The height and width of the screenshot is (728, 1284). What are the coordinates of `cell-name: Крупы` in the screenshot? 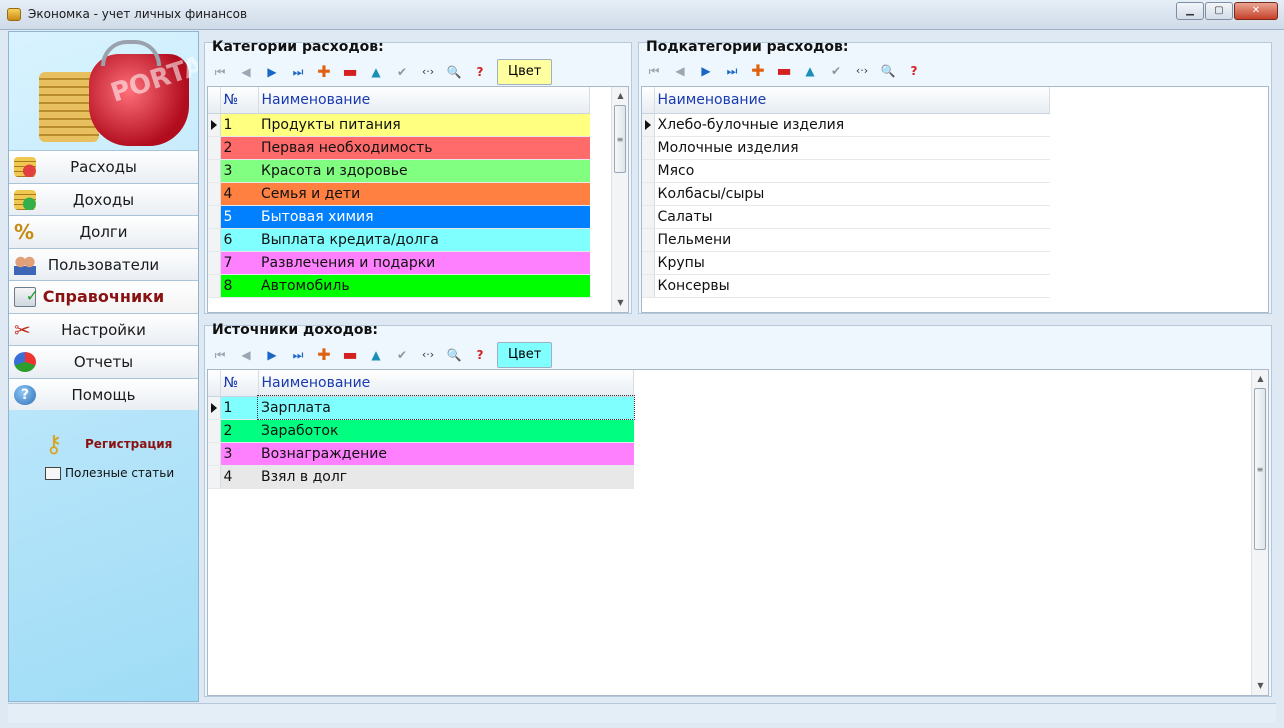 It's located at (852, 263).